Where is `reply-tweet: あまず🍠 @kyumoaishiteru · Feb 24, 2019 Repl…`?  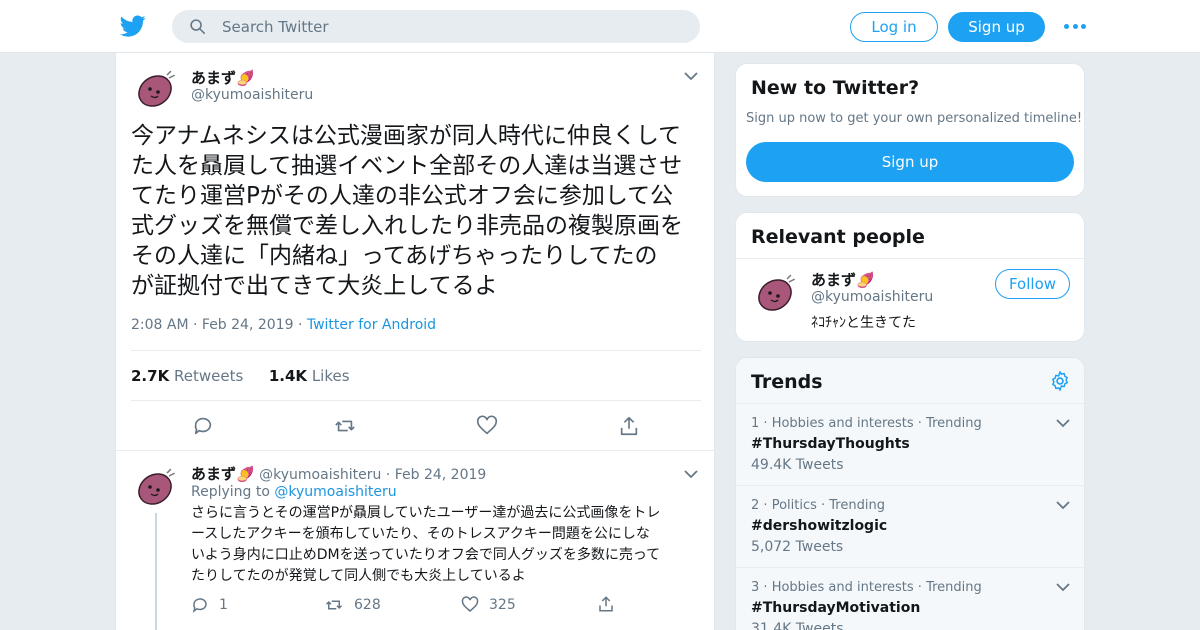
reply-tweet: あまず🍠 @kyumoaishiteru · Feb 24, 2019 Repl… is located at coordinates (415, 540).